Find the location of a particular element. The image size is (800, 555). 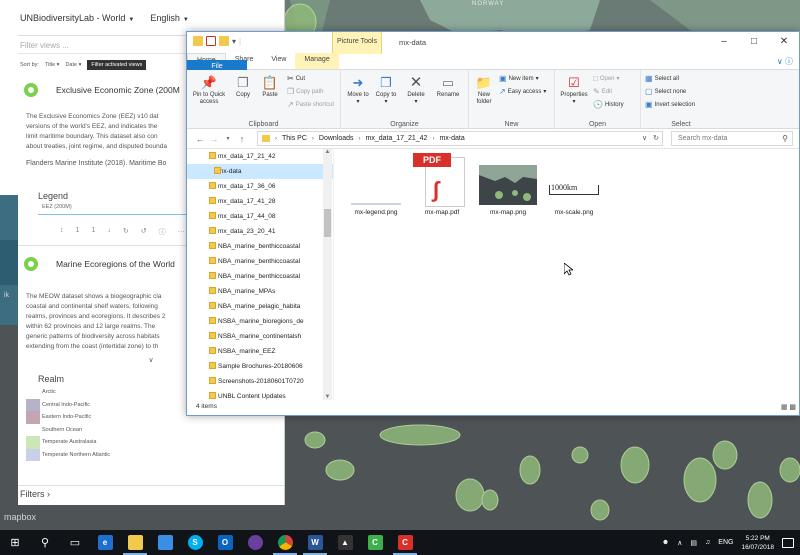

view-toggle-icons: ▦ ▩ is located at coordinates (788, 407).